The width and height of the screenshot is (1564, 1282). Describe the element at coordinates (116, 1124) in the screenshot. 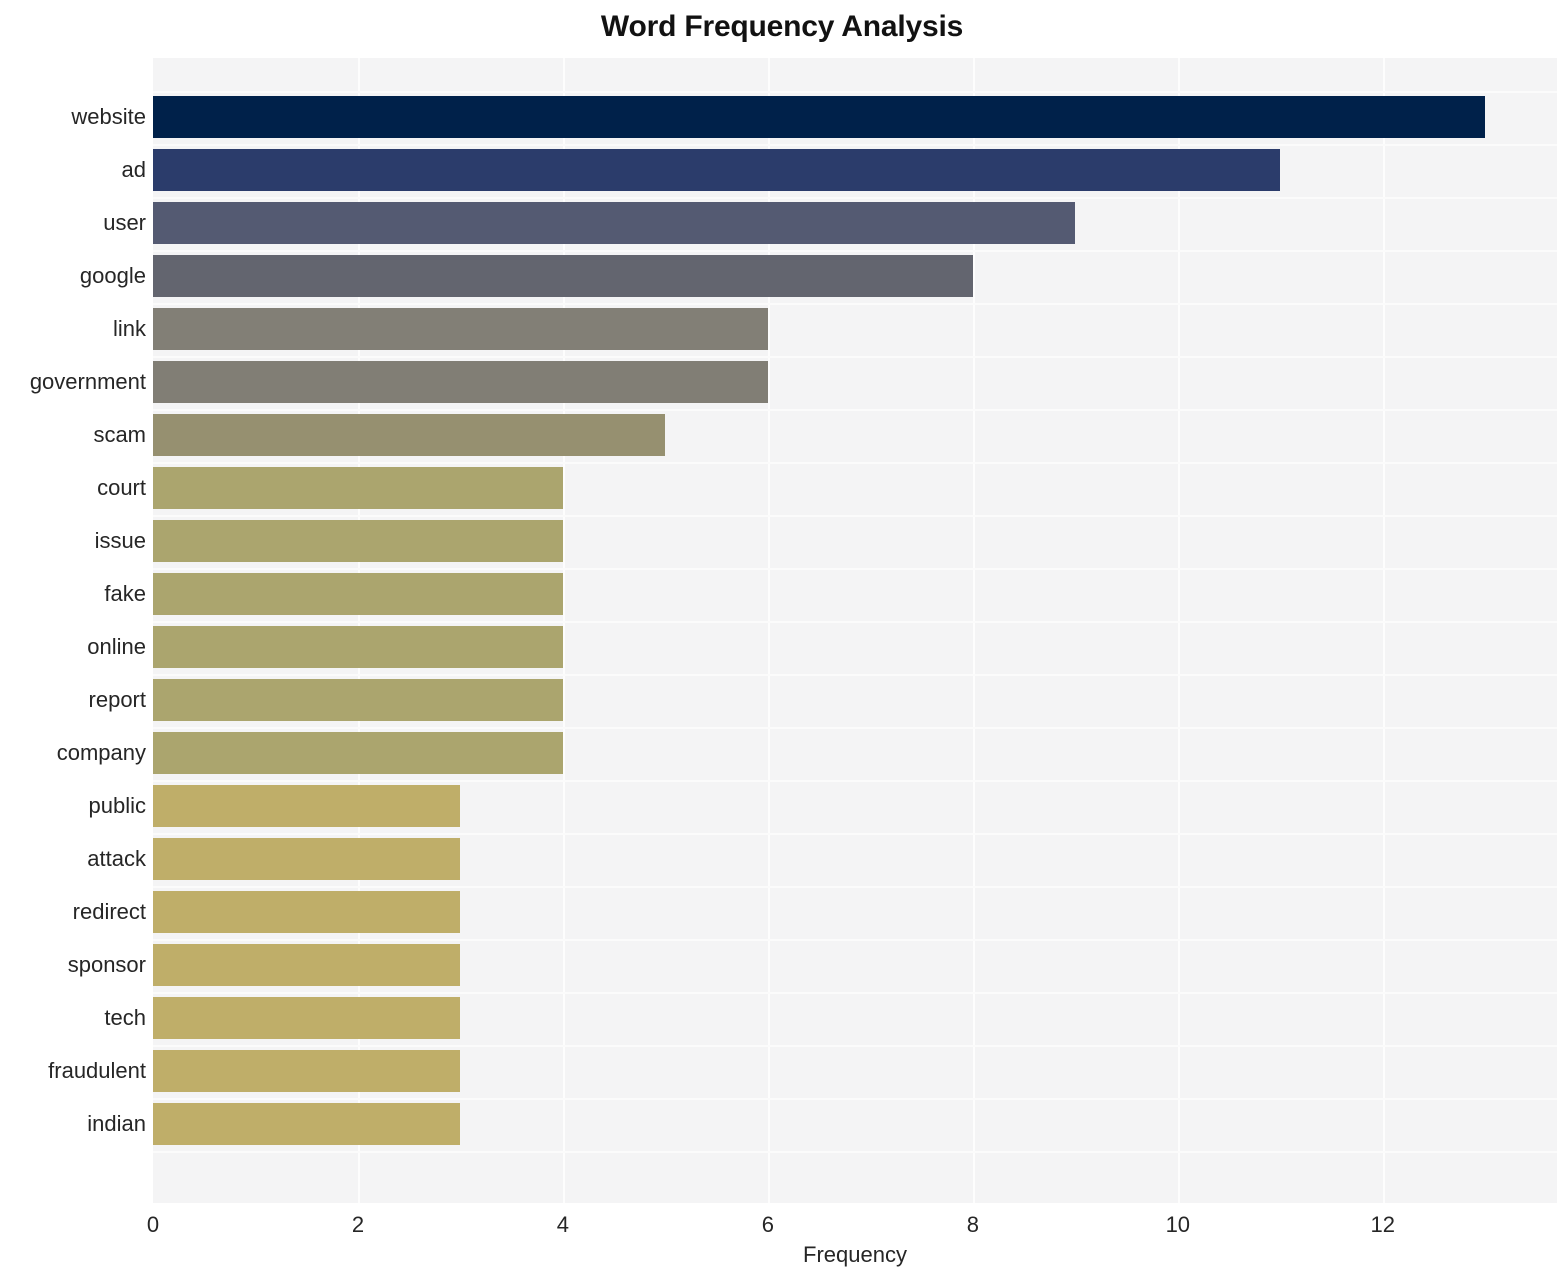

I see `y-axis-tick-label: indian` at that location.